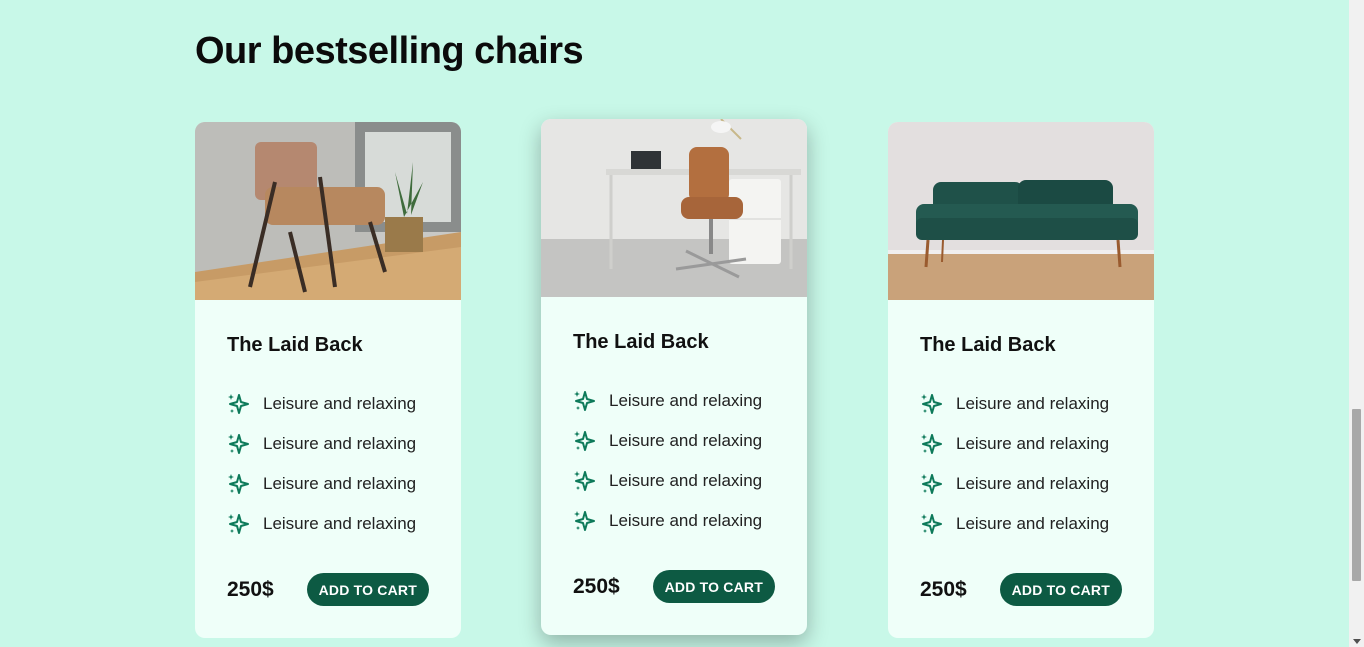  Describe the element at coordinates (674, 208) in the screenshot. I see `office-chair-image` at that location.